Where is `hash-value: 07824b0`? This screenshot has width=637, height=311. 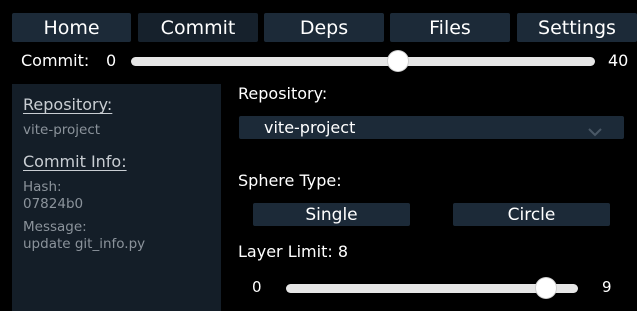 hash-value: 07824b0 is located at coordinates (53, 204).